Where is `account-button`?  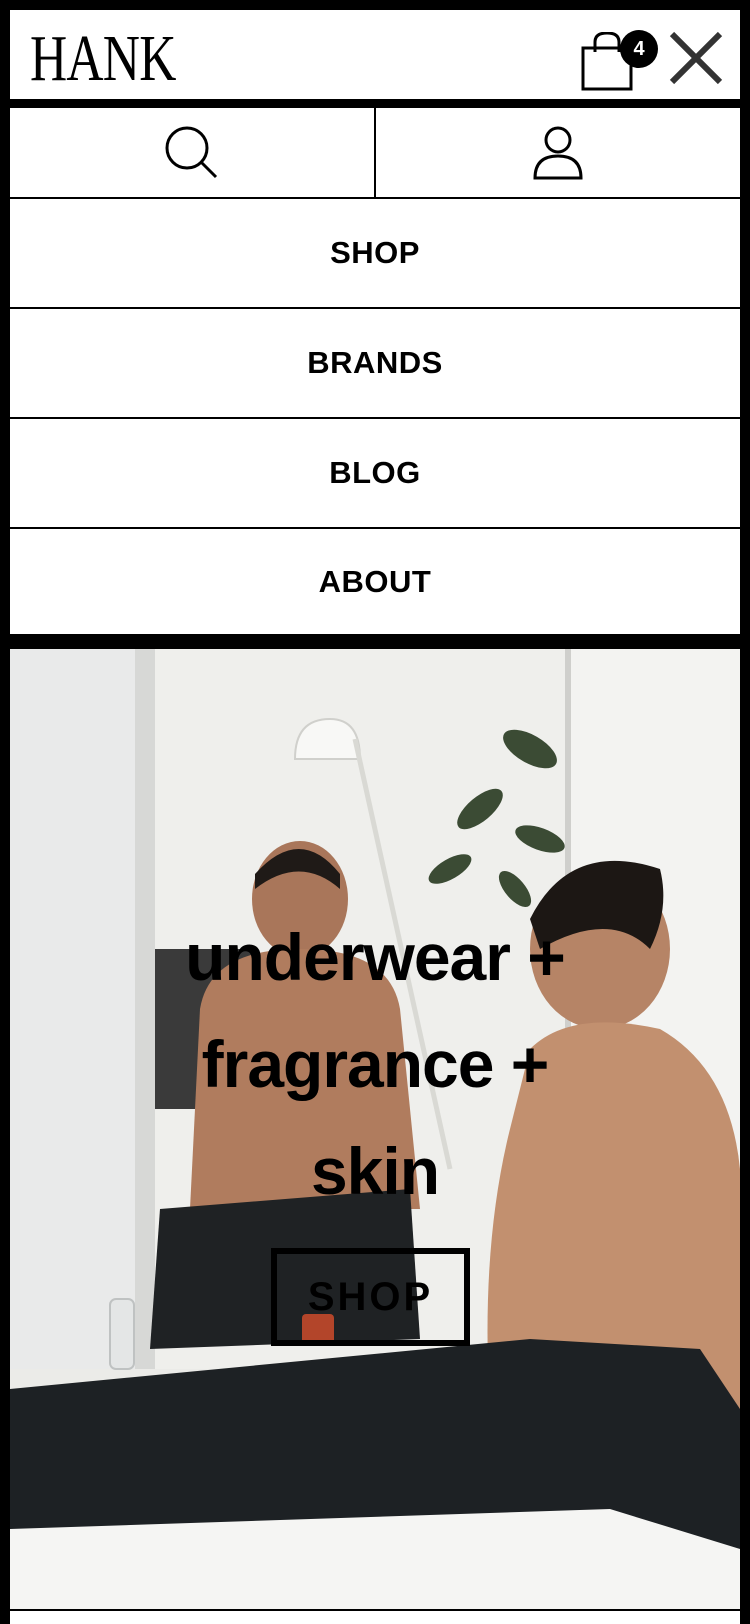
account-button is located at coordinates (558, 152).